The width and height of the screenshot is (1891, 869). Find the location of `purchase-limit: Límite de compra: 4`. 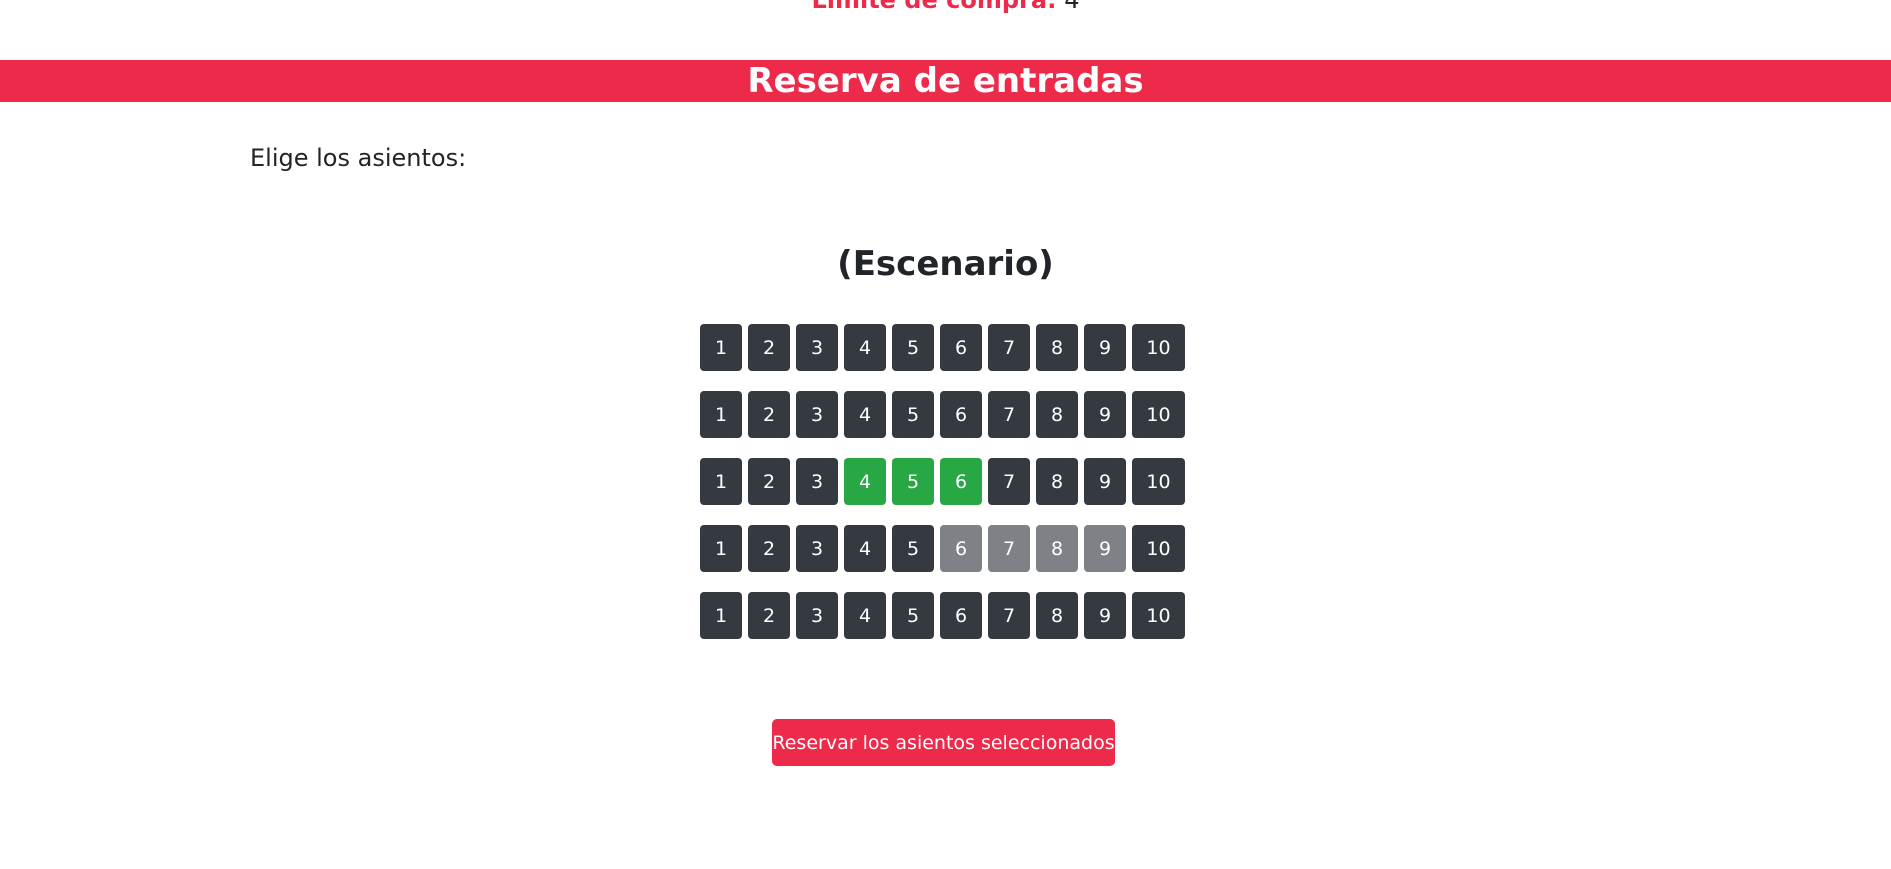

purchase-limit: Límite de compra: 4 is located at coordinates (945, 7).